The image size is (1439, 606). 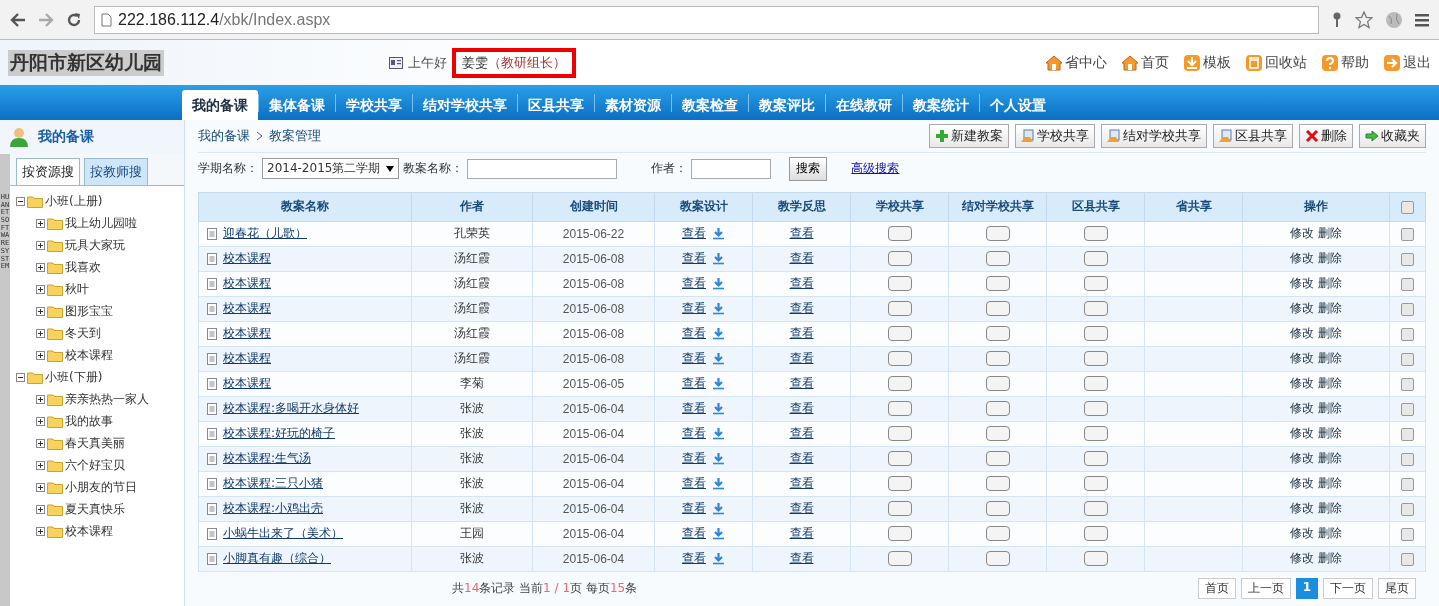 I want to click on term-select: 2014-2015第二学期, so click(x=331, y=169).